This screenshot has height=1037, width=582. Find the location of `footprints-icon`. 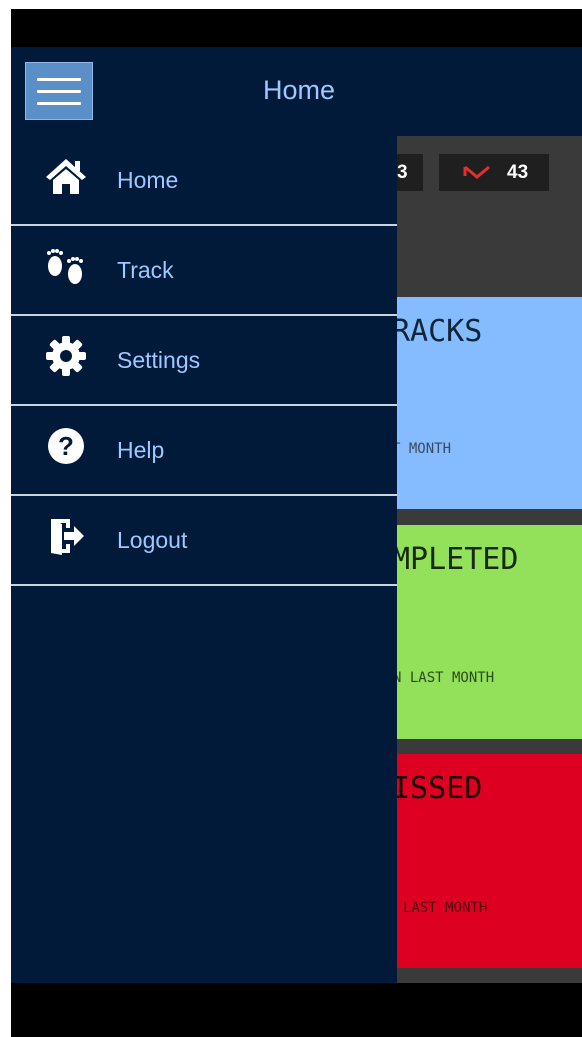

footprints-icon is located at coordinates (66, 266).